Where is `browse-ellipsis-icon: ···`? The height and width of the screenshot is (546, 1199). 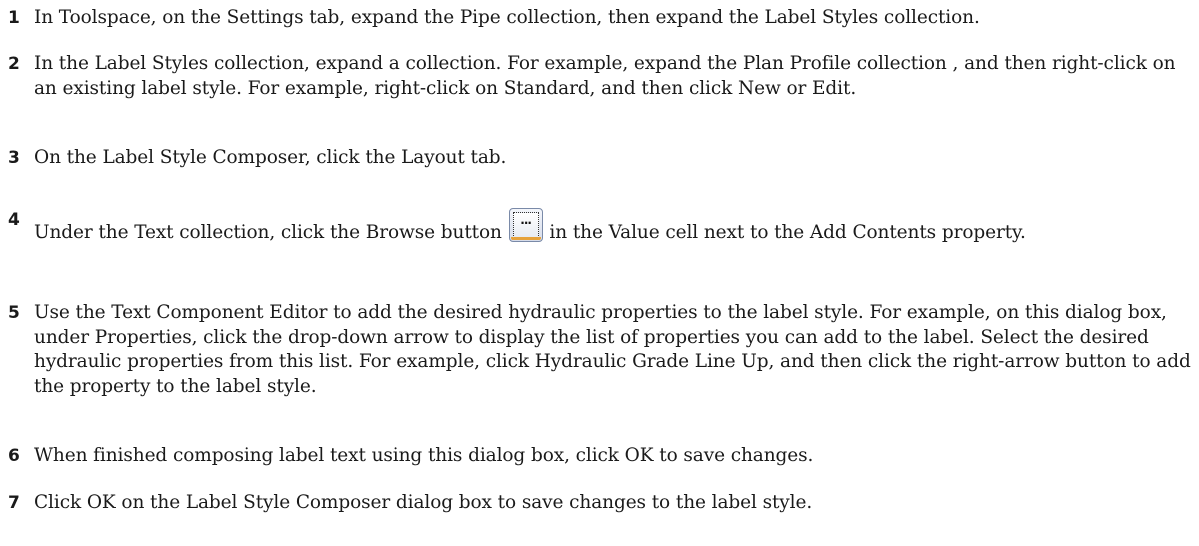 browse-ellipsis-icon: ··· is located at coordinates (525, 225).